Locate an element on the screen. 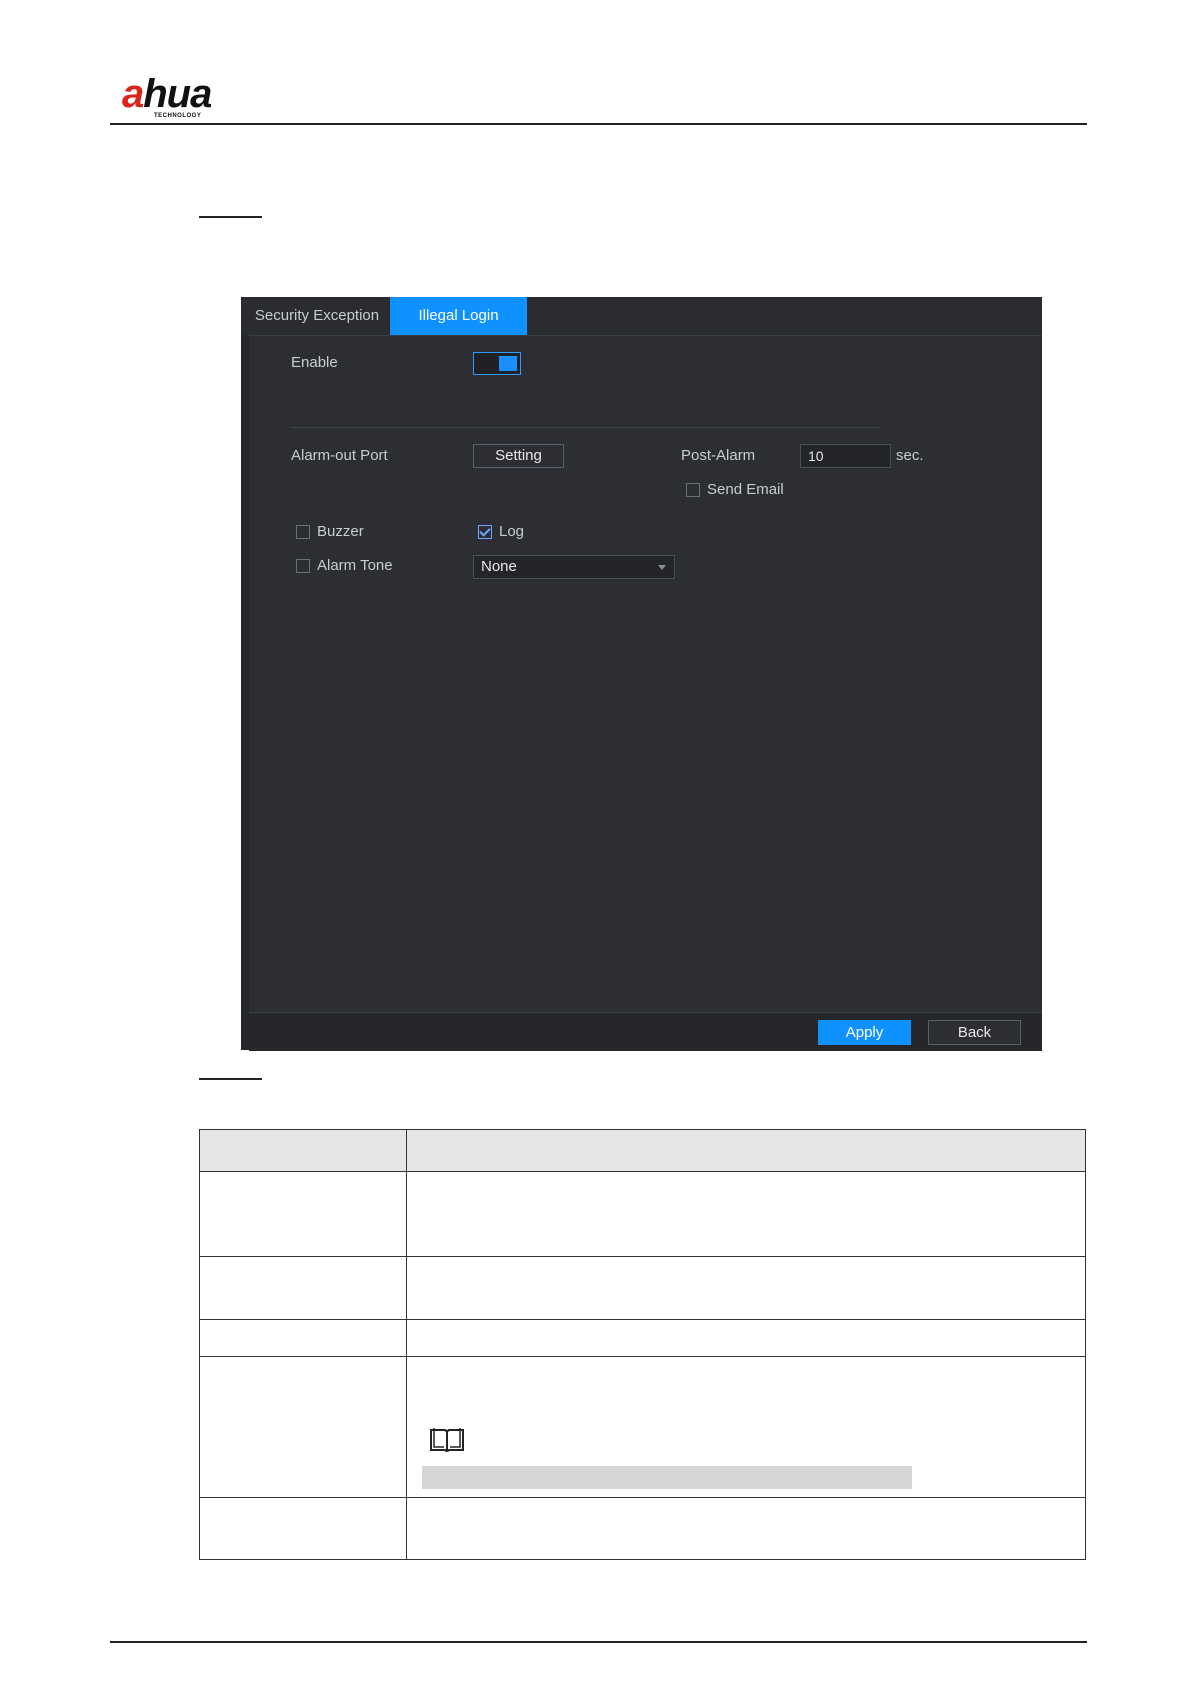 This screenshot has height=1684, width=1191. tab-illegal-login: Illegal Login is located at coordinates (458, 316).